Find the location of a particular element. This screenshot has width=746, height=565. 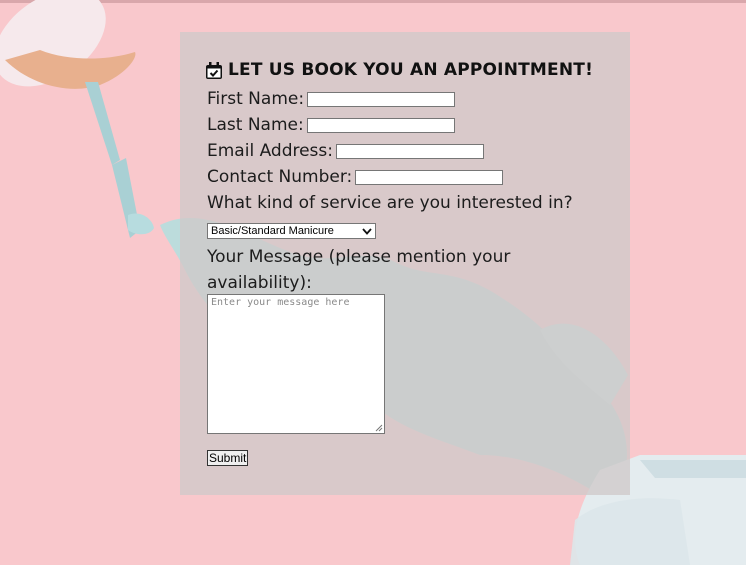

email-row: Email Address: is located at coordinates (345, 151).